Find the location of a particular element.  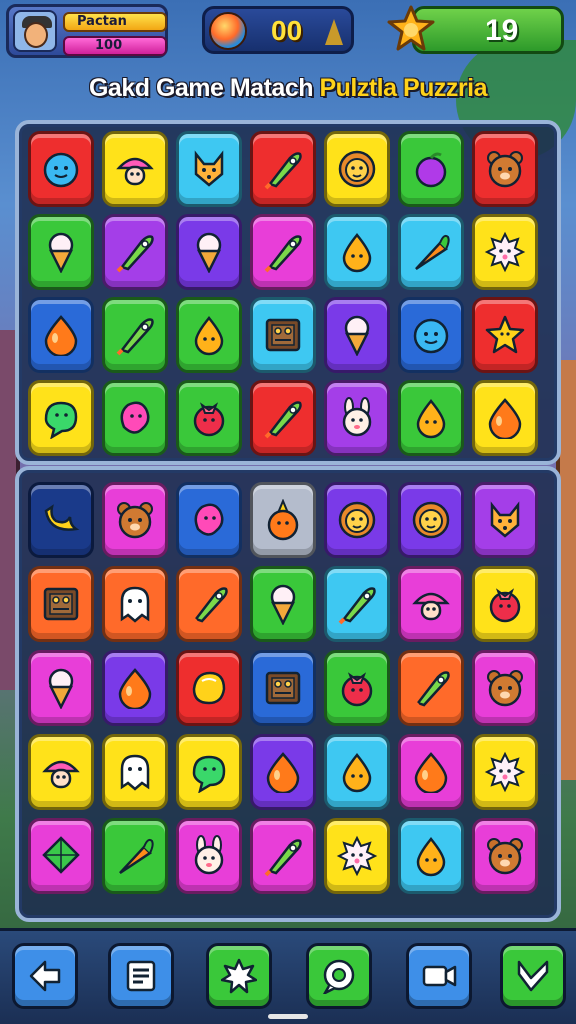

drop-icon is located at coordinates (283, 772).